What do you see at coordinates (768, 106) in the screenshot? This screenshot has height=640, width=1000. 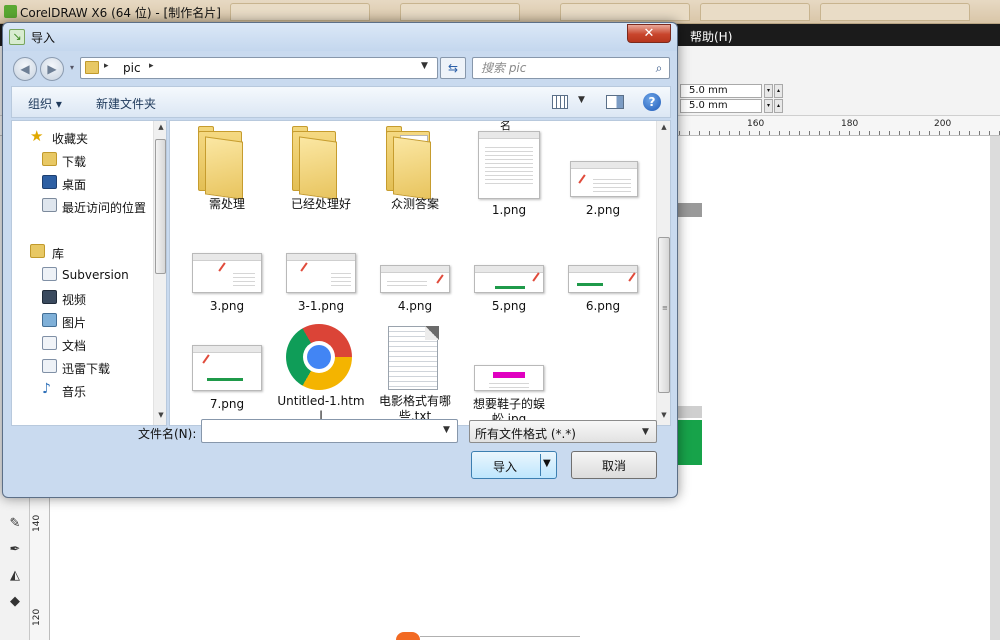 I see `nudge-y-spin-down: ▾` at bounding box center [768, 106].